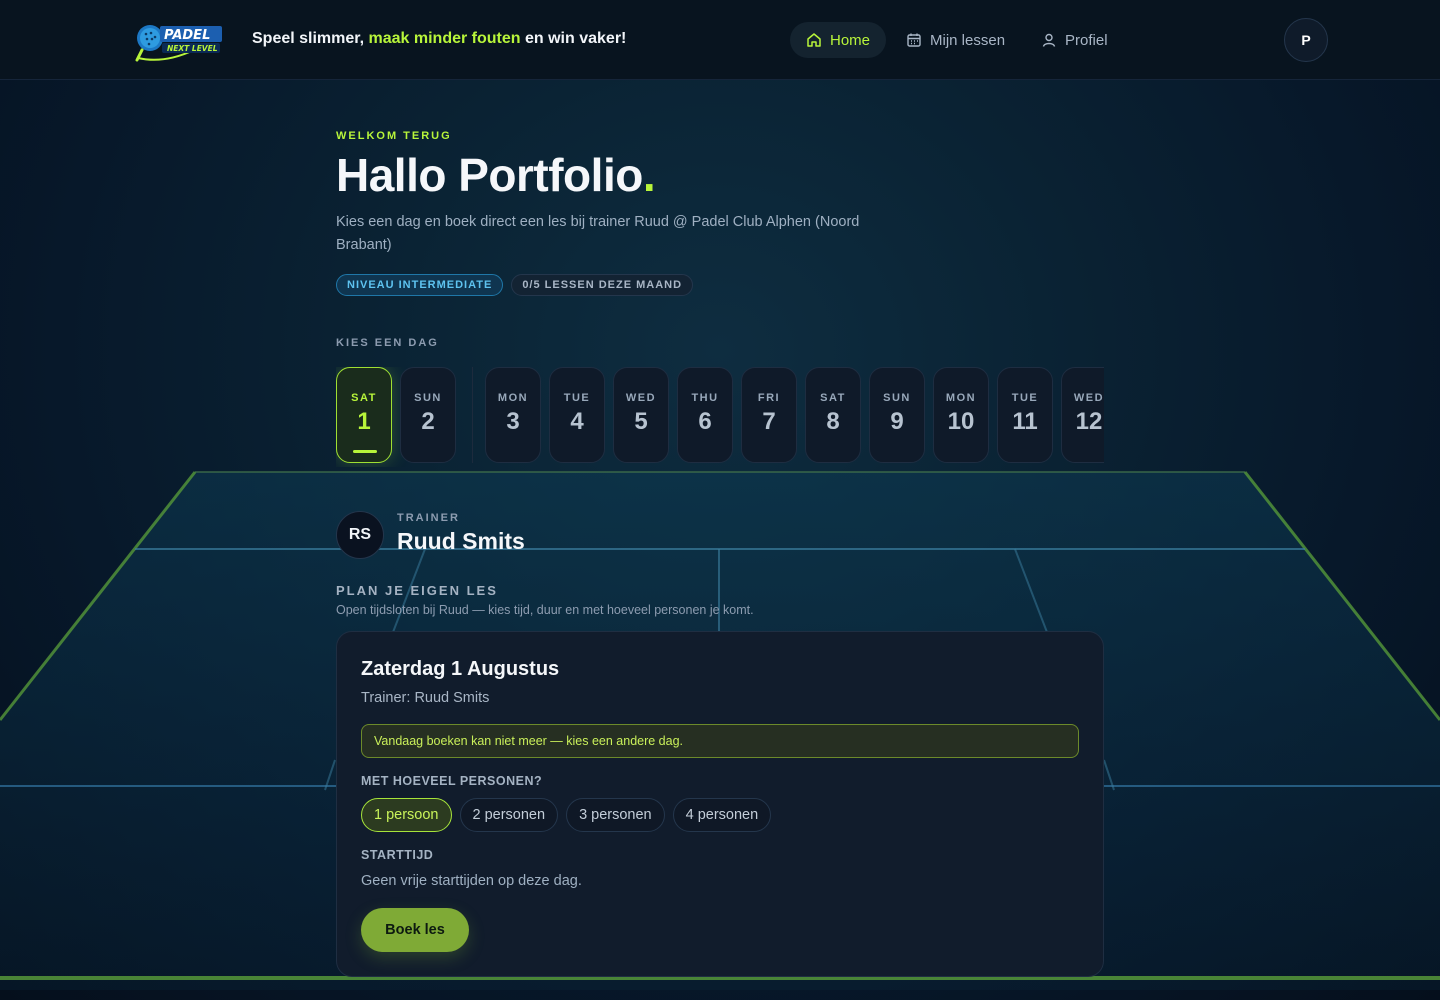 This screenshot has width=1440, height=1000. Describe the element at coordinates (1025, 421) in the screenshot. I see `day-number: 11` at that location.